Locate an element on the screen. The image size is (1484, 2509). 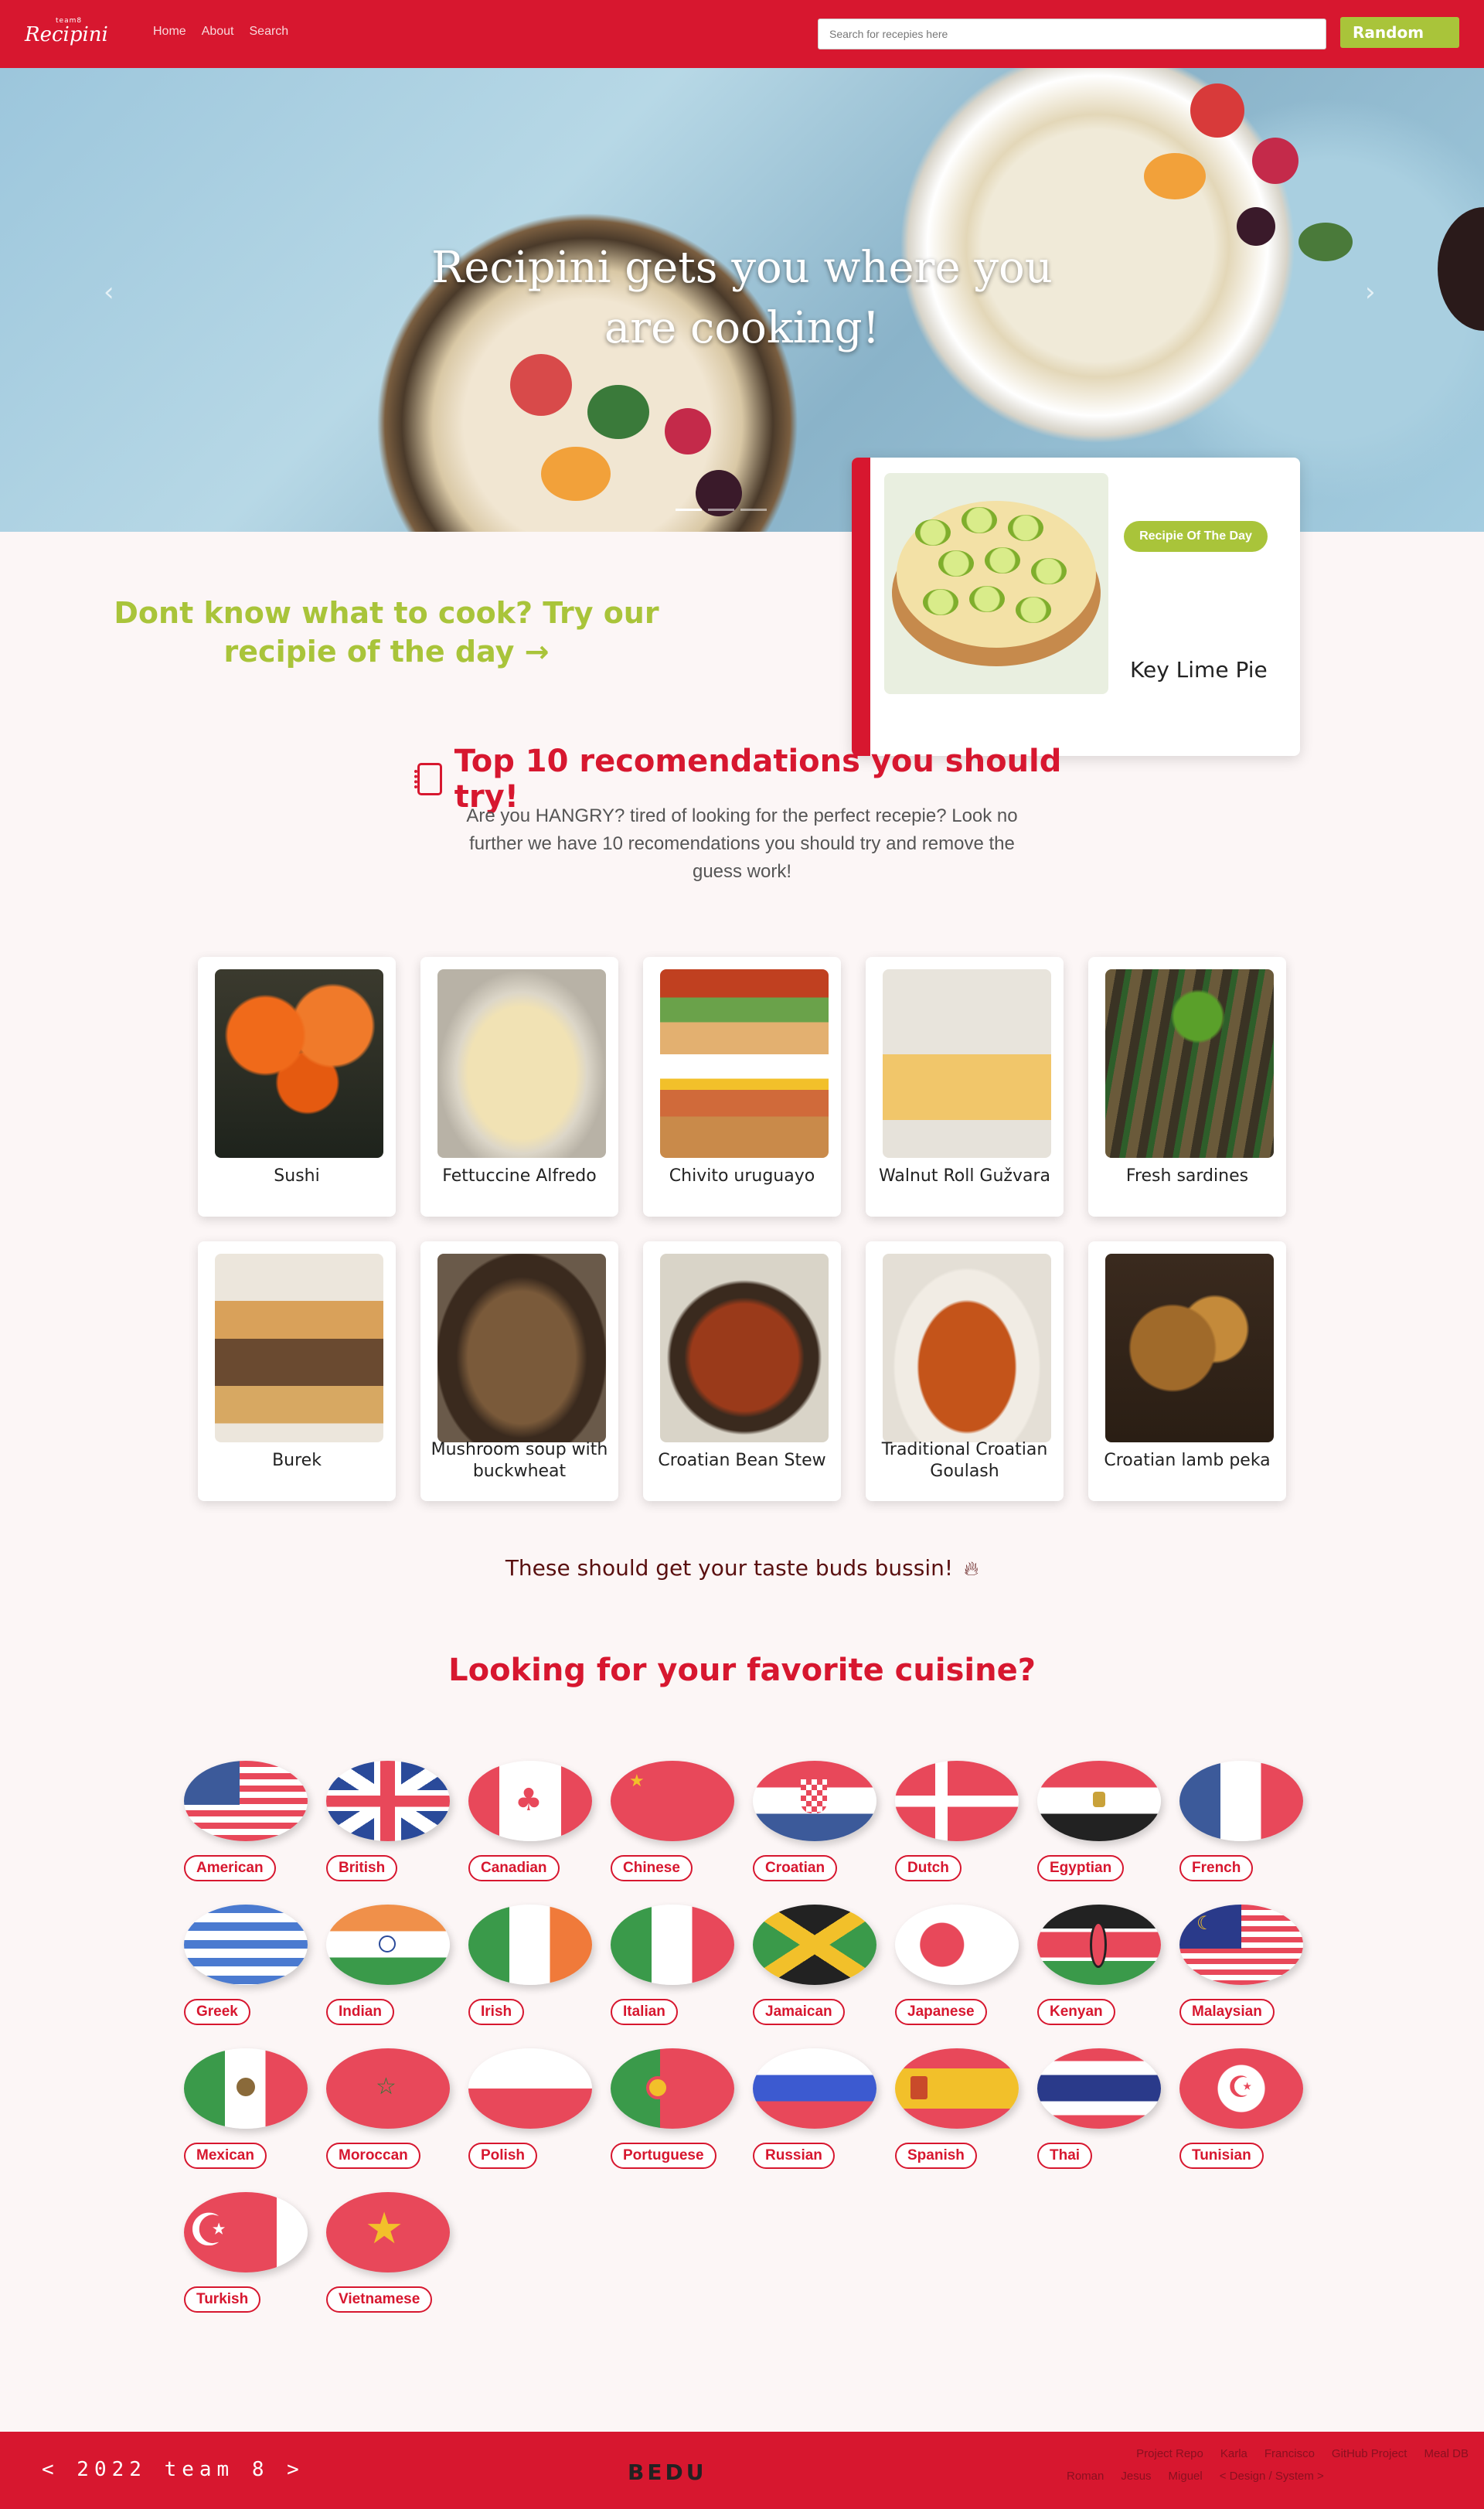
cuisine-turkish: ☪ Turkish is located at coordinates (246, 2254).